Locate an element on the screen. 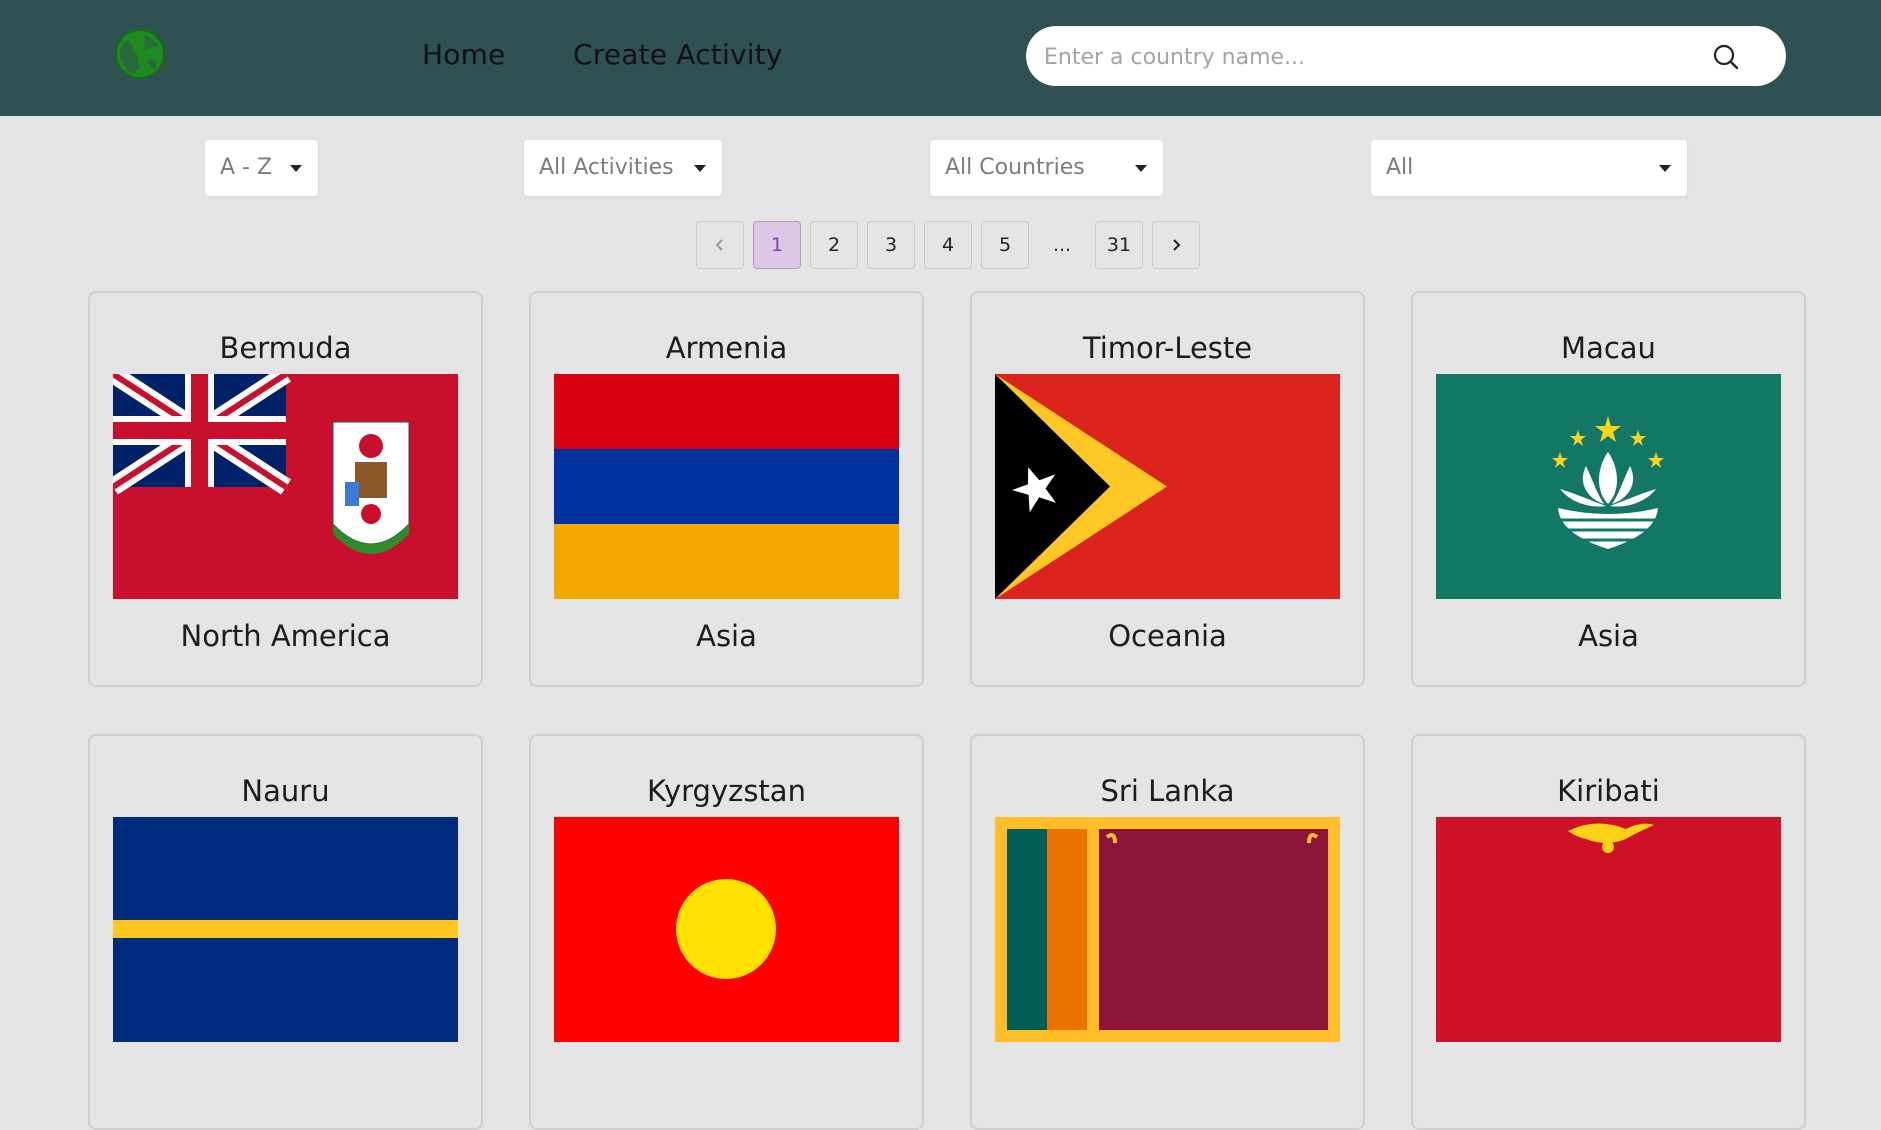 The height and width of the screenshot is (1130, 1881). countries-filter-value: All Countries is located at coordinates (1015, 167).